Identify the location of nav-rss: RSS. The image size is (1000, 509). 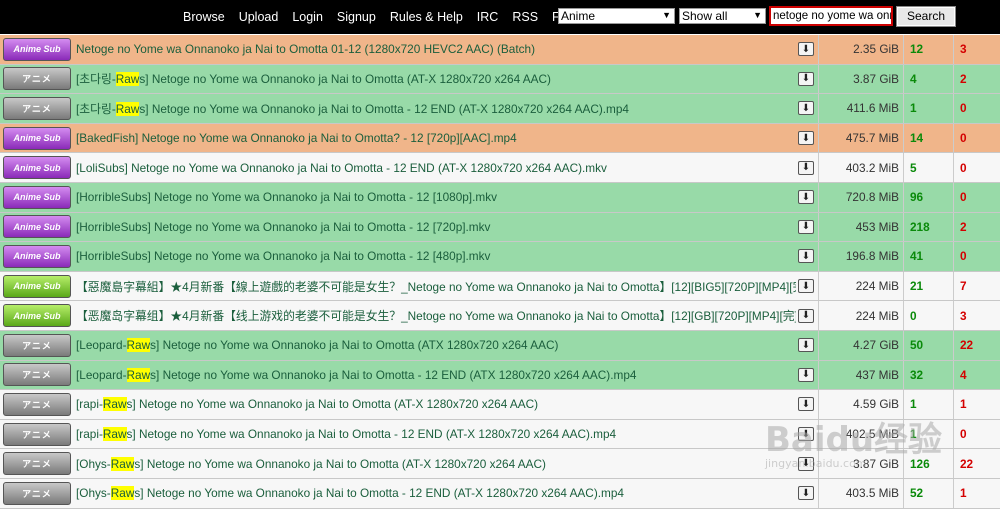
(525, 17).